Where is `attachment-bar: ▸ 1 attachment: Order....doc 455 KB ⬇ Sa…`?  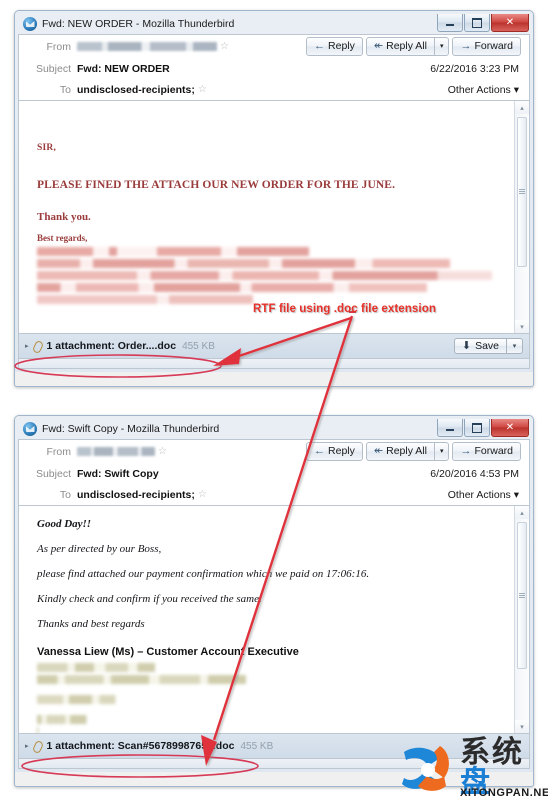 attachment-bar: ▸ 1 attachment: Order....doc 455 KB ⬇ Sa… is located at coordinates (274, 346).